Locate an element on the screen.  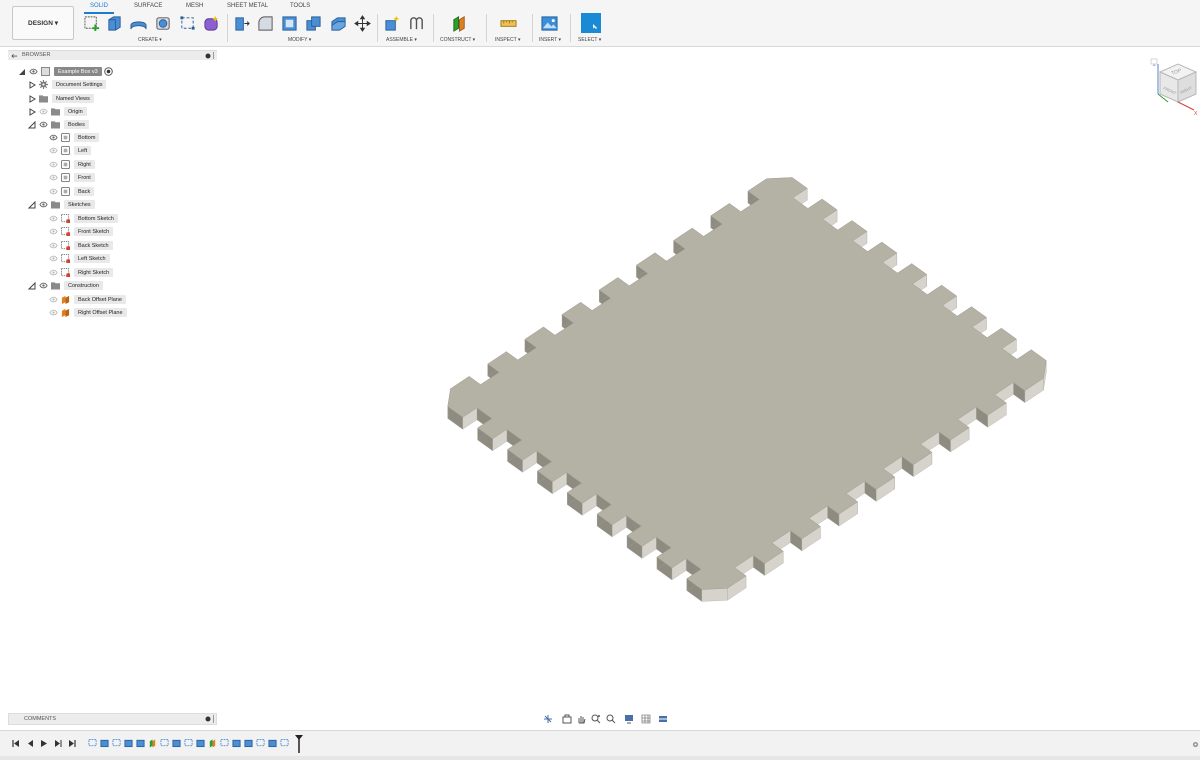
tree-root: Example Box v3 is located at coordinates (65, 71).